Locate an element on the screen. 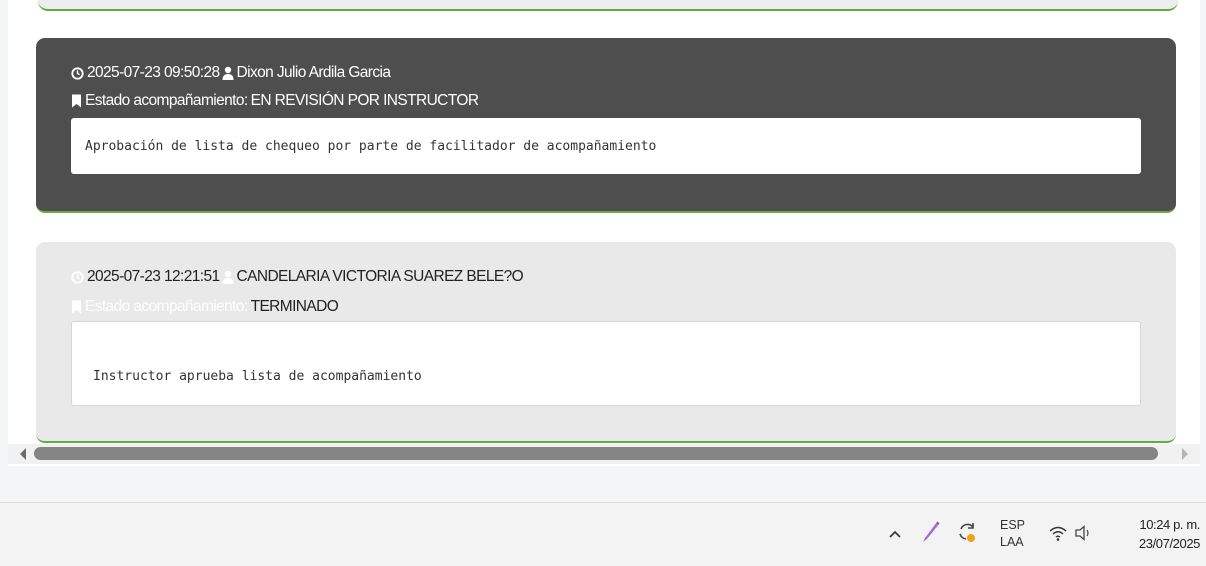 This screenshot has width=1206, height=566. language-secondary: LAA is located at coordinates (1012, 542).